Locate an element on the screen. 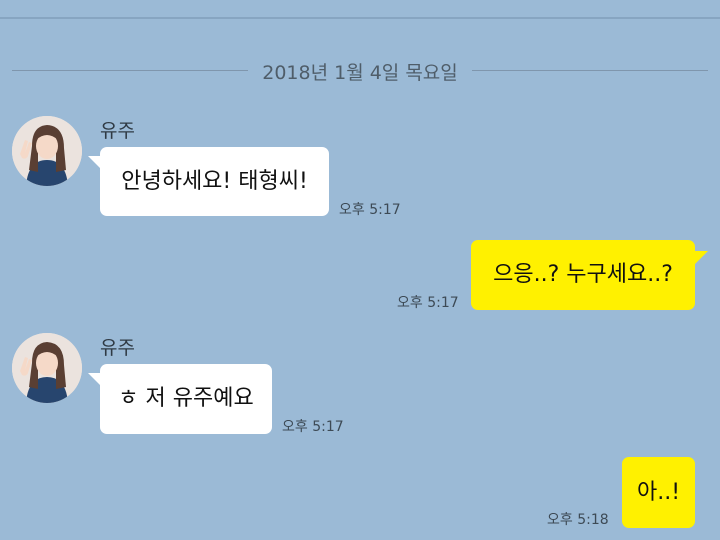 The width and height of the screenshot is (720, 540). message-text: 으응..? 누구세요..? is located at coordinates (583, 274).